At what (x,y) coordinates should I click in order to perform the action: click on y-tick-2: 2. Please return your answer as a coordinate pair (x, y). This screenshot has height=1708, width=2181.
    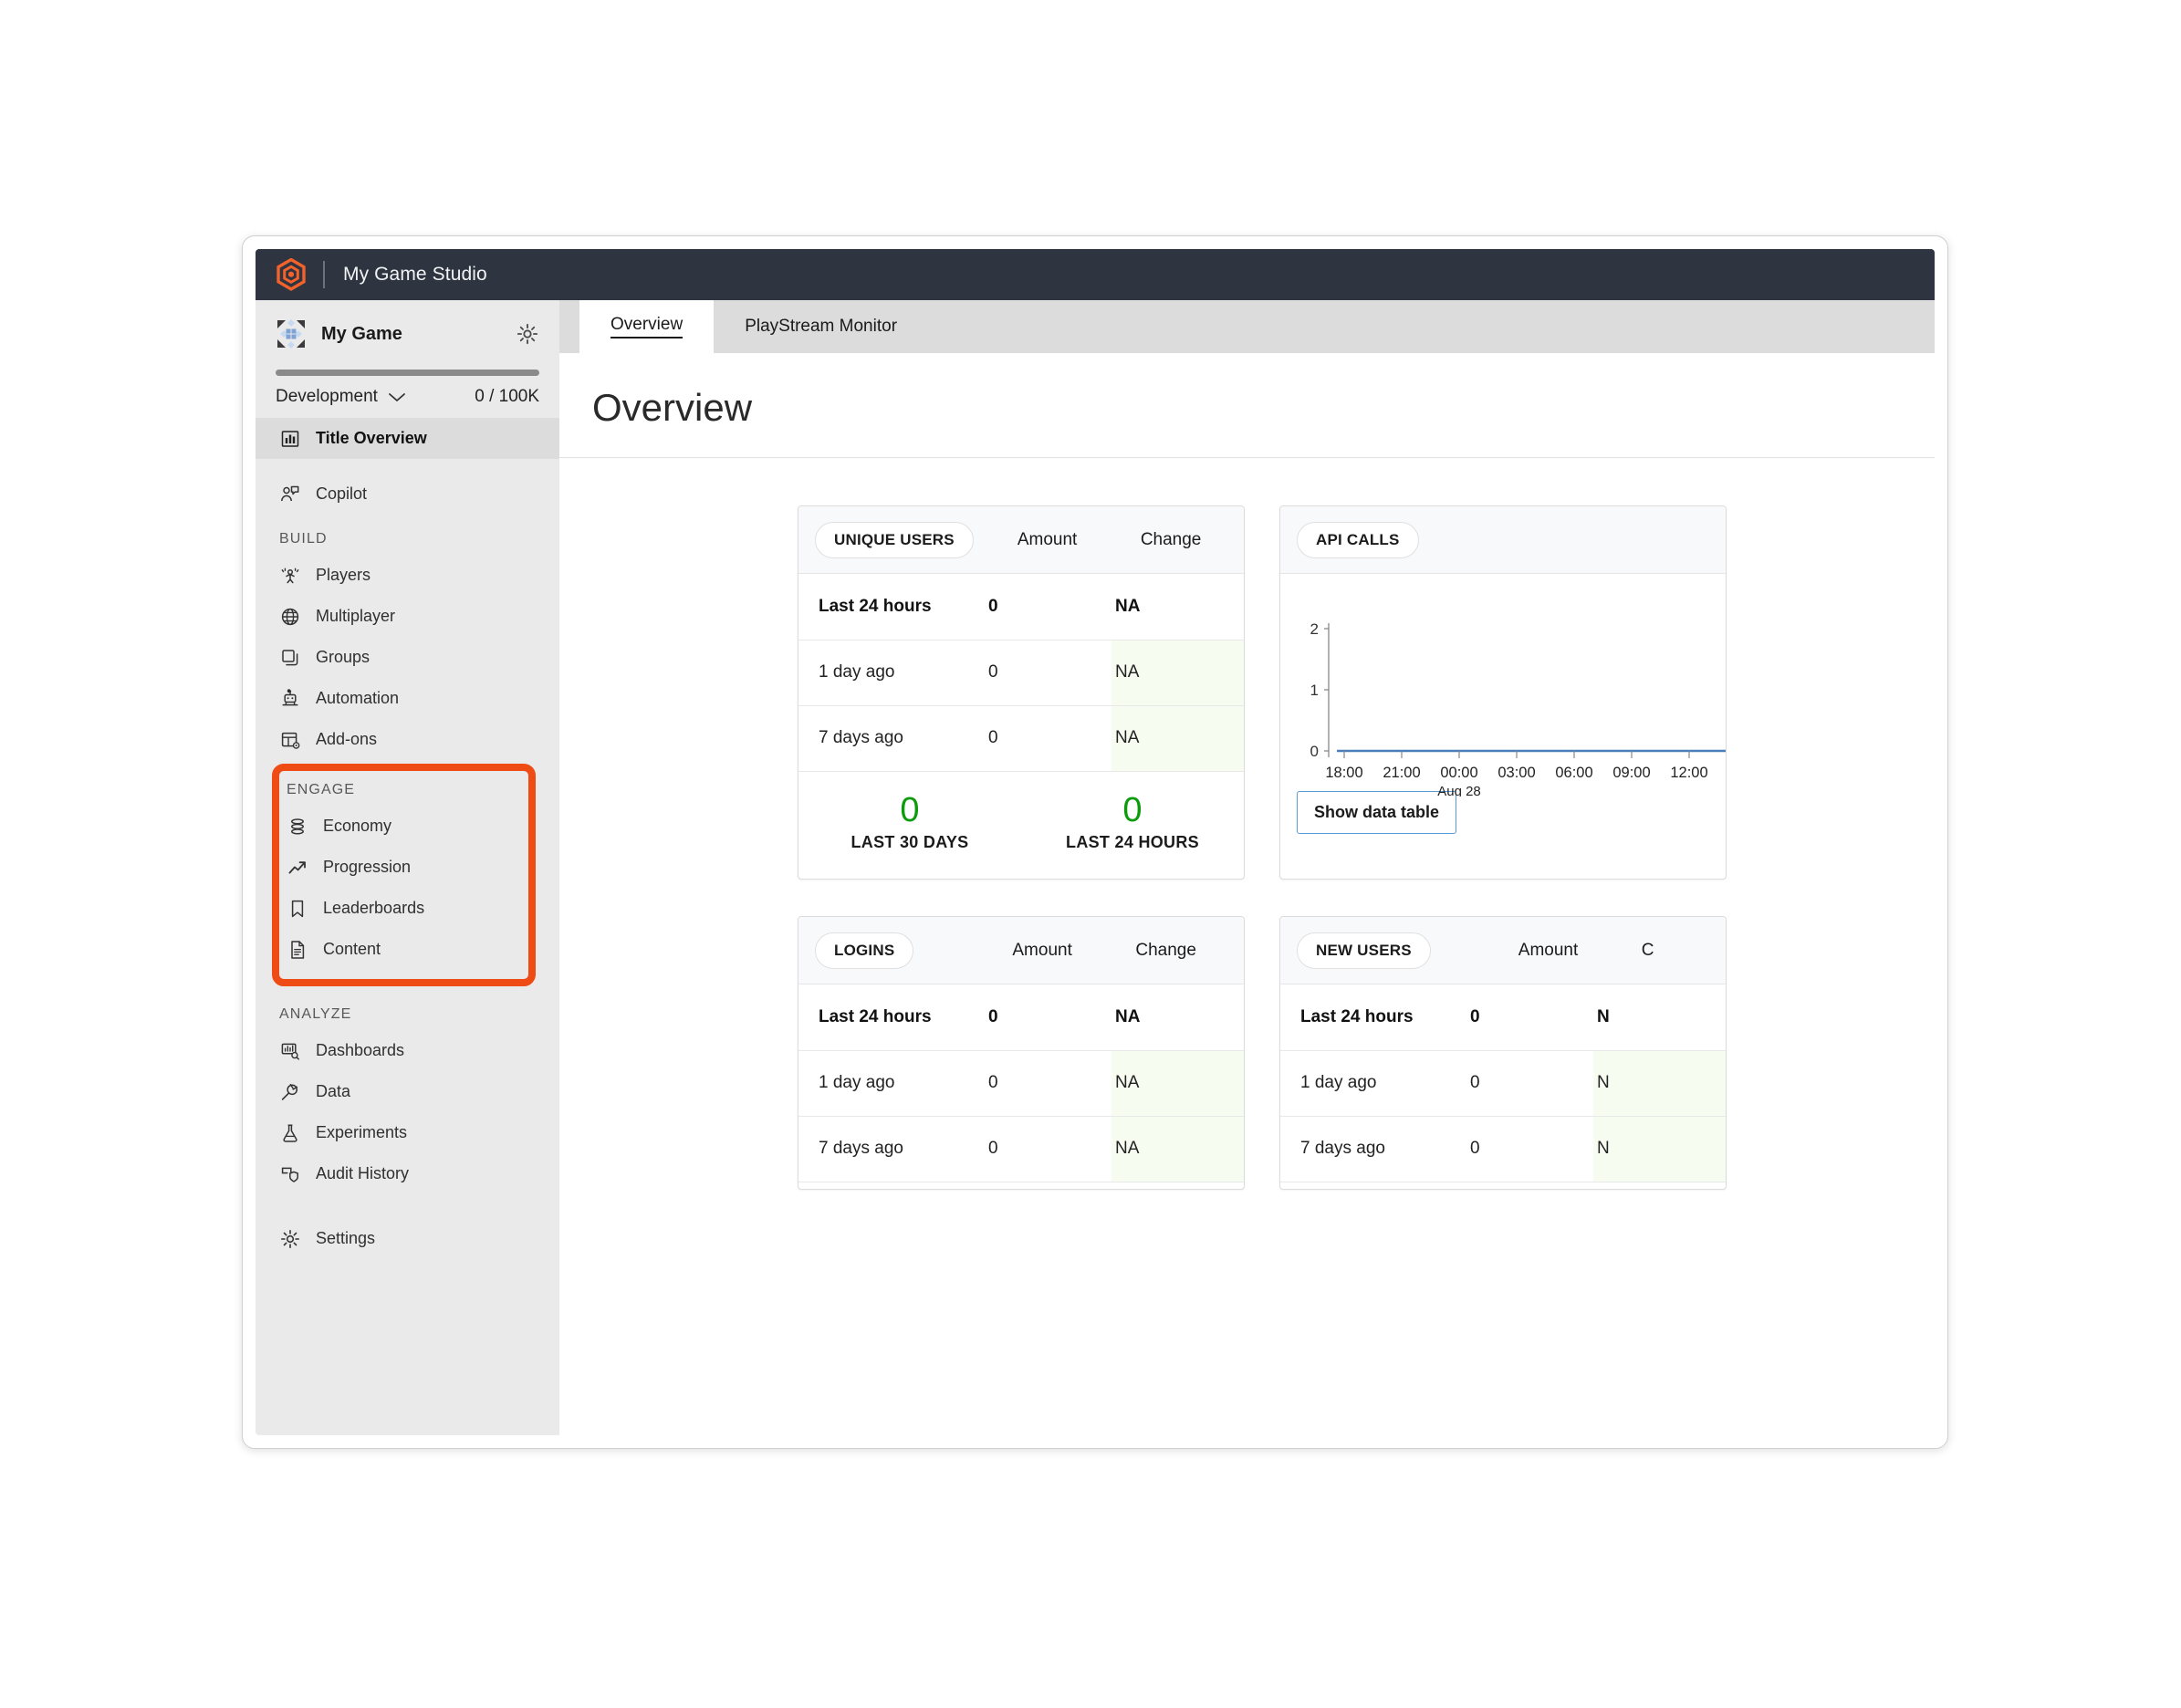
    Looking at the image, I should click on (1314, 629).